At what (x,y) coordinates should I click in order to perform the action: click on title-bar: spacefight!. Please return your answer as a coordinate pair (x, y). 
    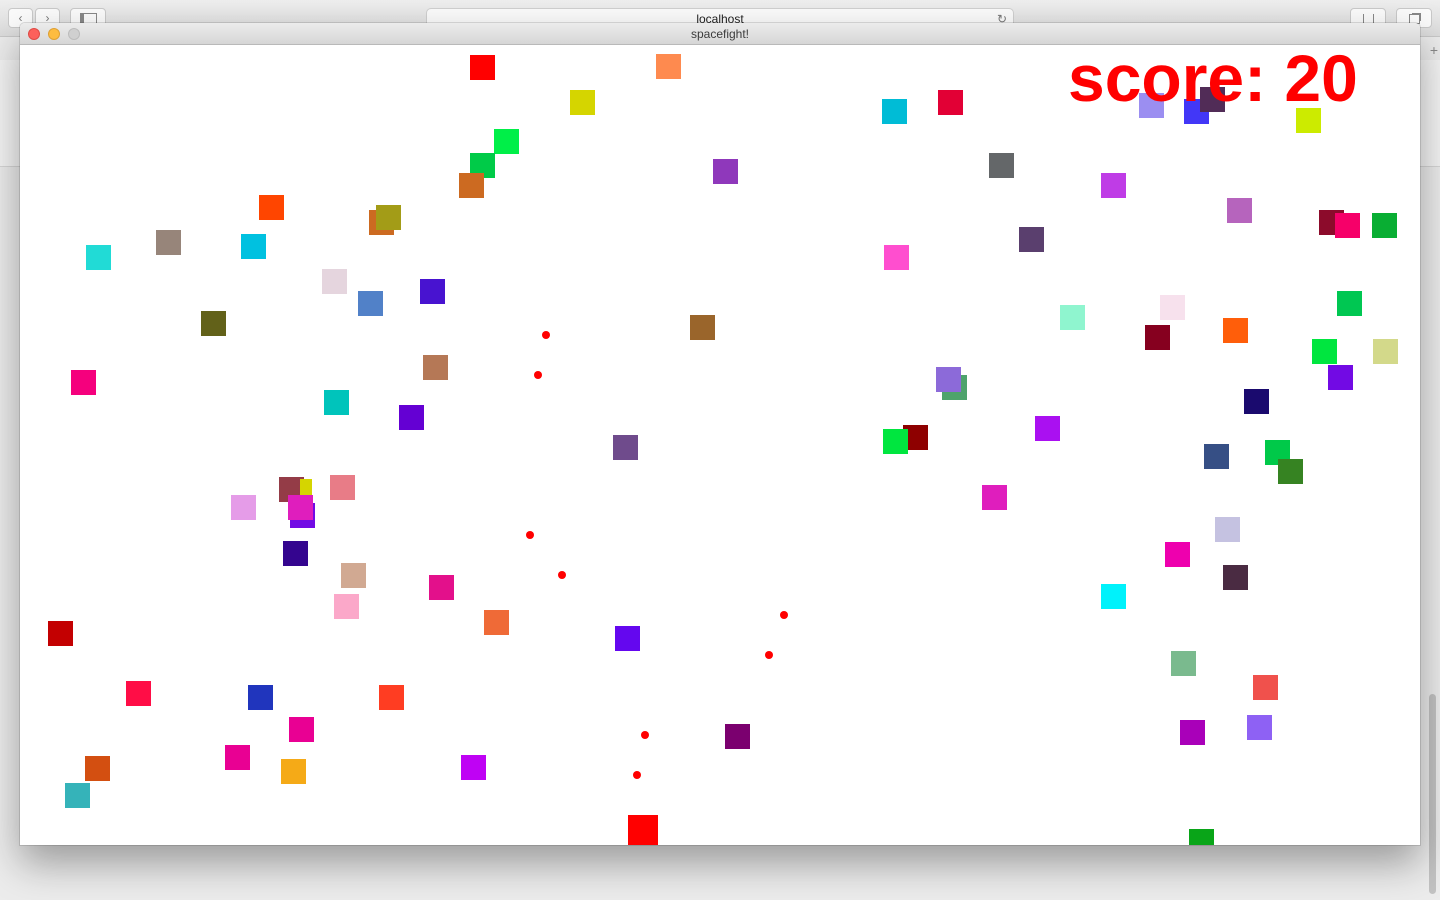
    Looking at the image, I should click on (720, 34).